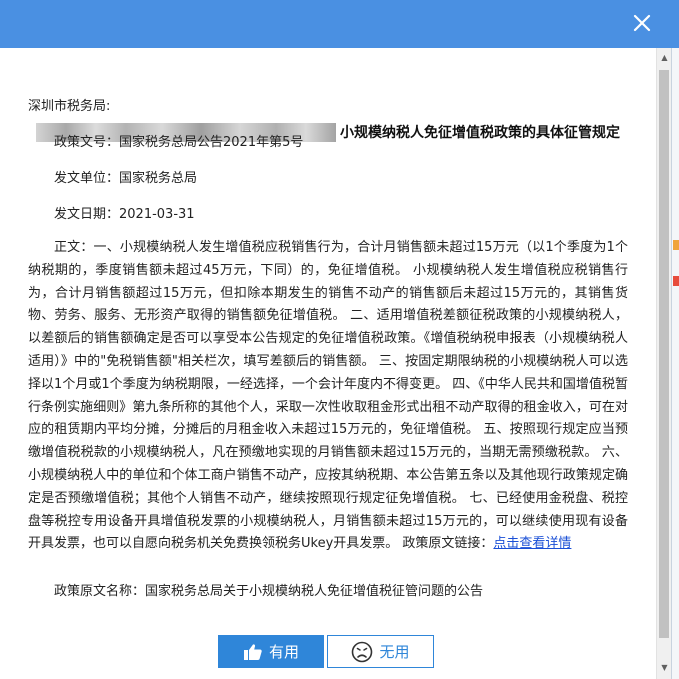 Image resolution: width=679 pixels, height=679 pixels. Describe the element at coordinates (69, 106) in the screenshot. I see `addressee: 深圳市税务局:` at that location.